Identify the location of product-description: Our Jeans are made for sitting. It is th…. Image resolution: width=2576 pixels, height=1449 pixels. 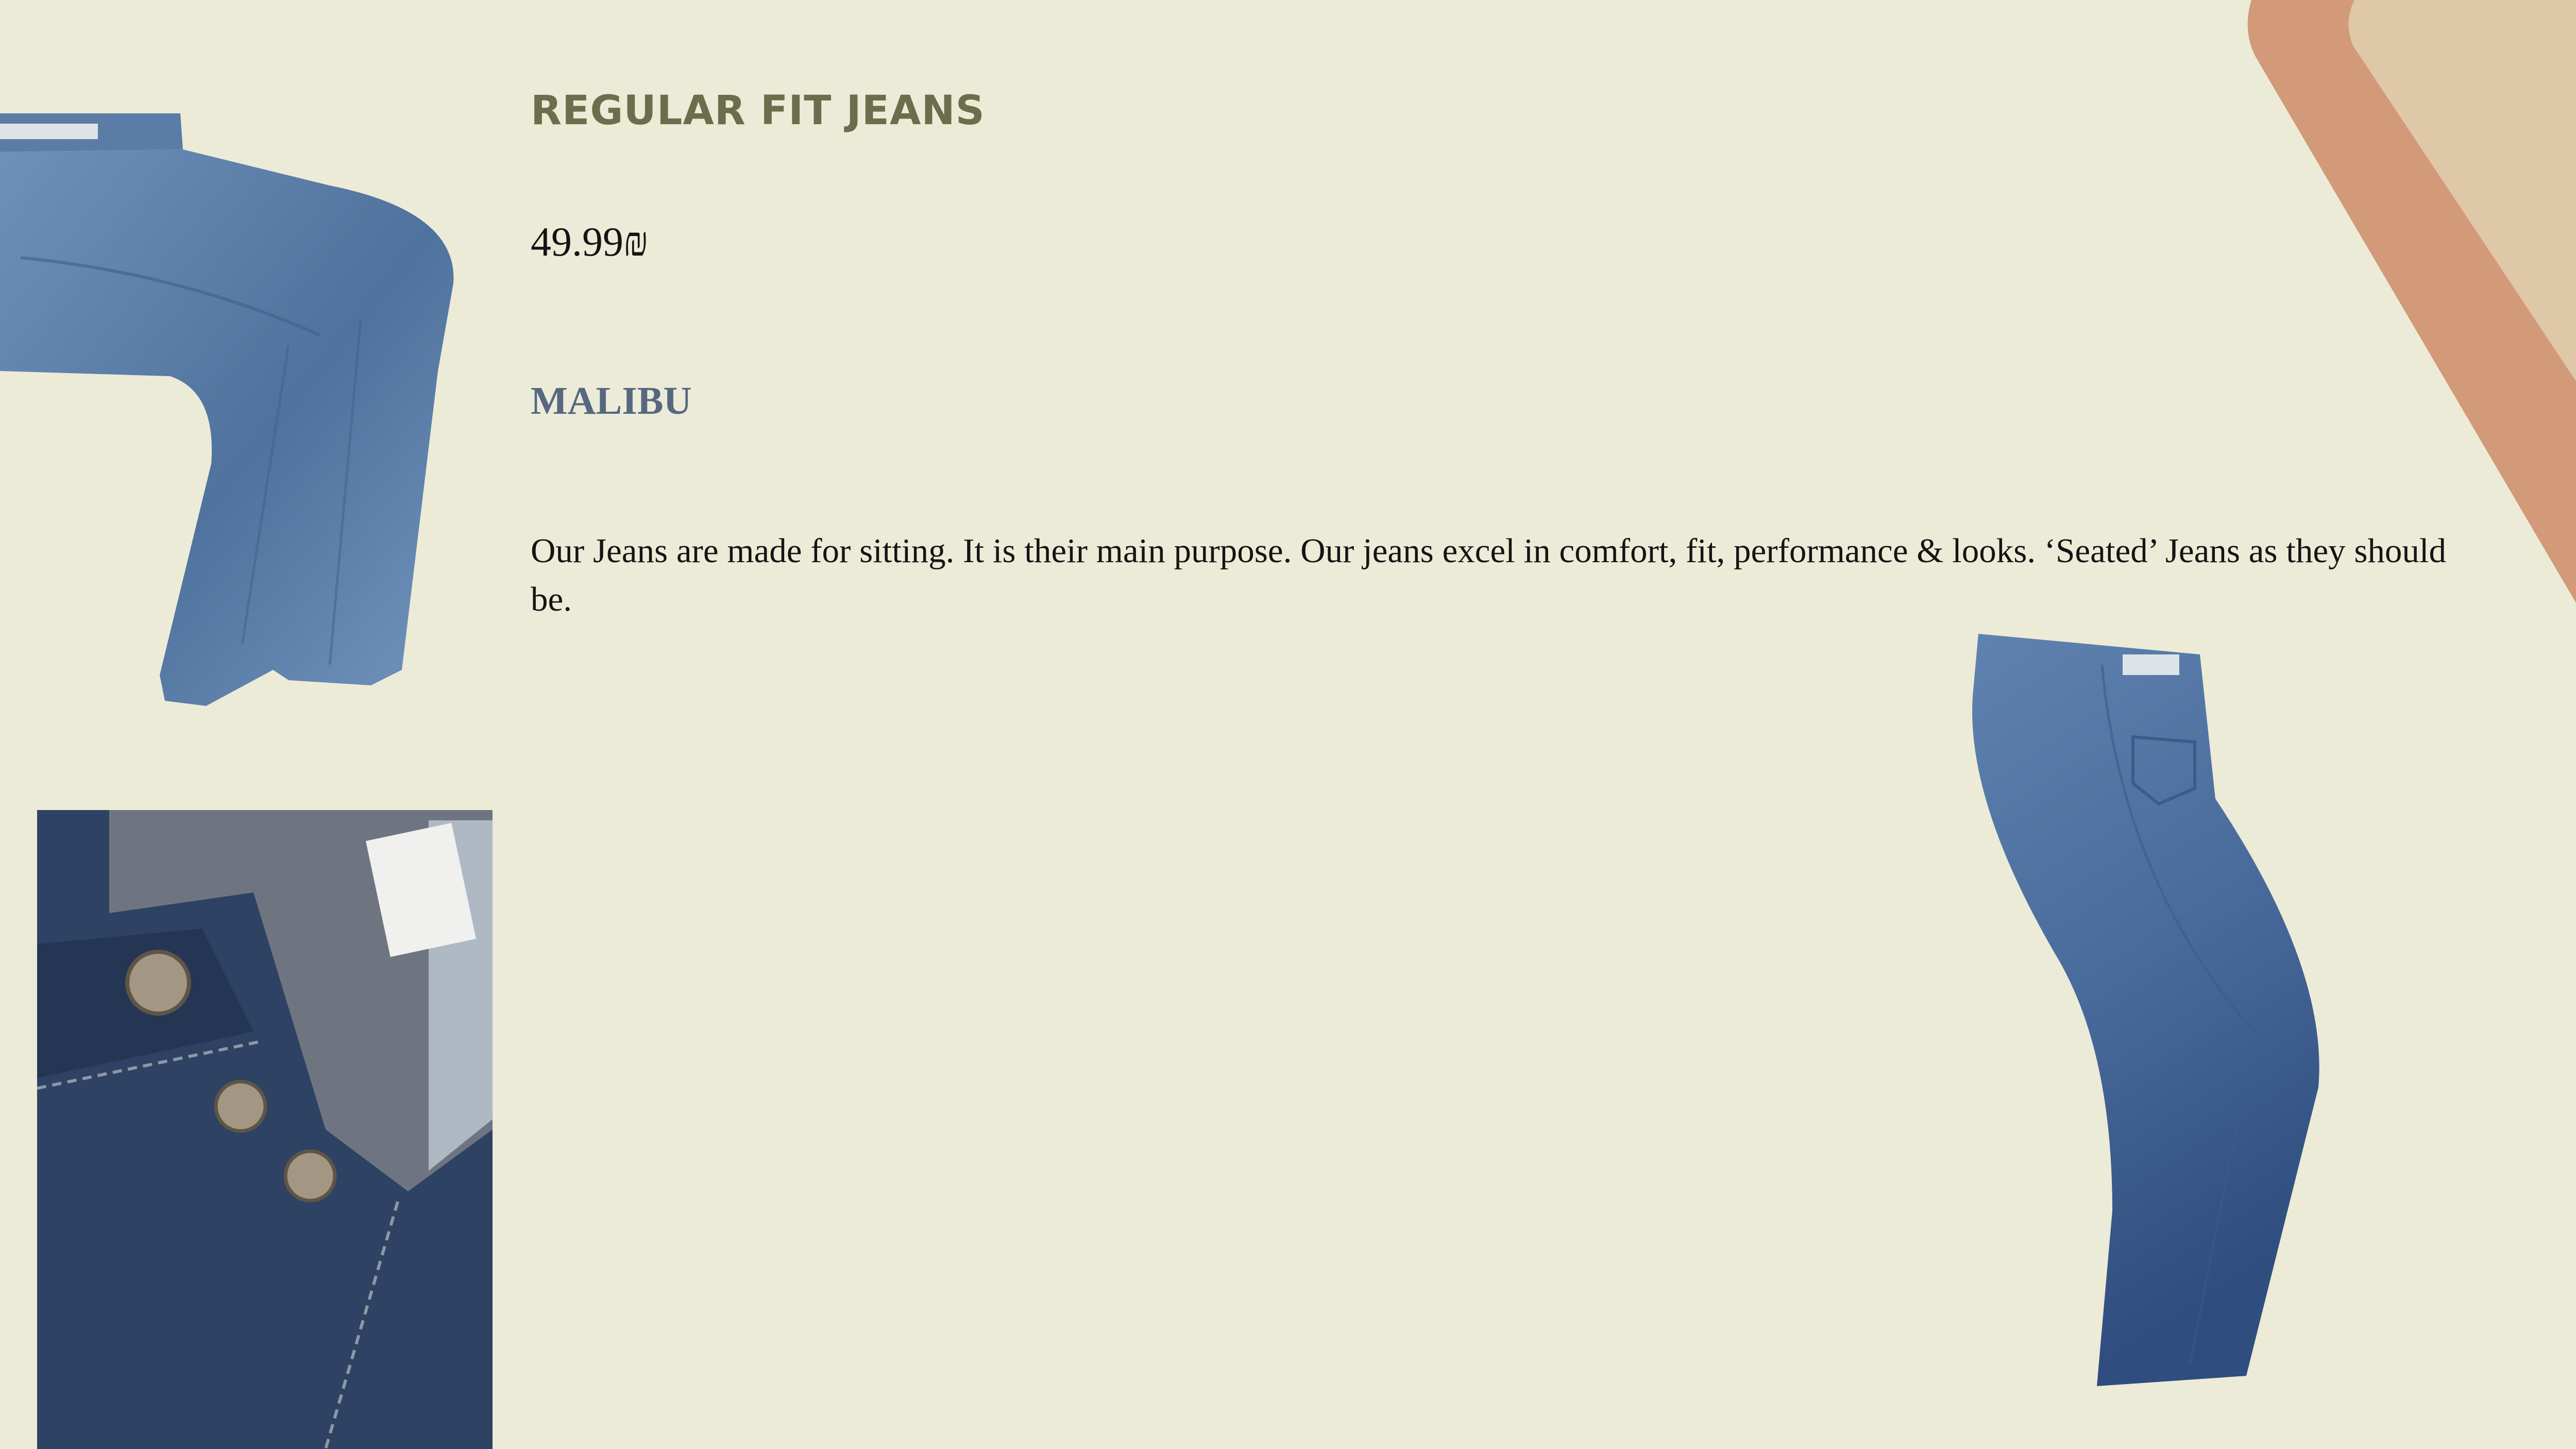
(1489, 575).